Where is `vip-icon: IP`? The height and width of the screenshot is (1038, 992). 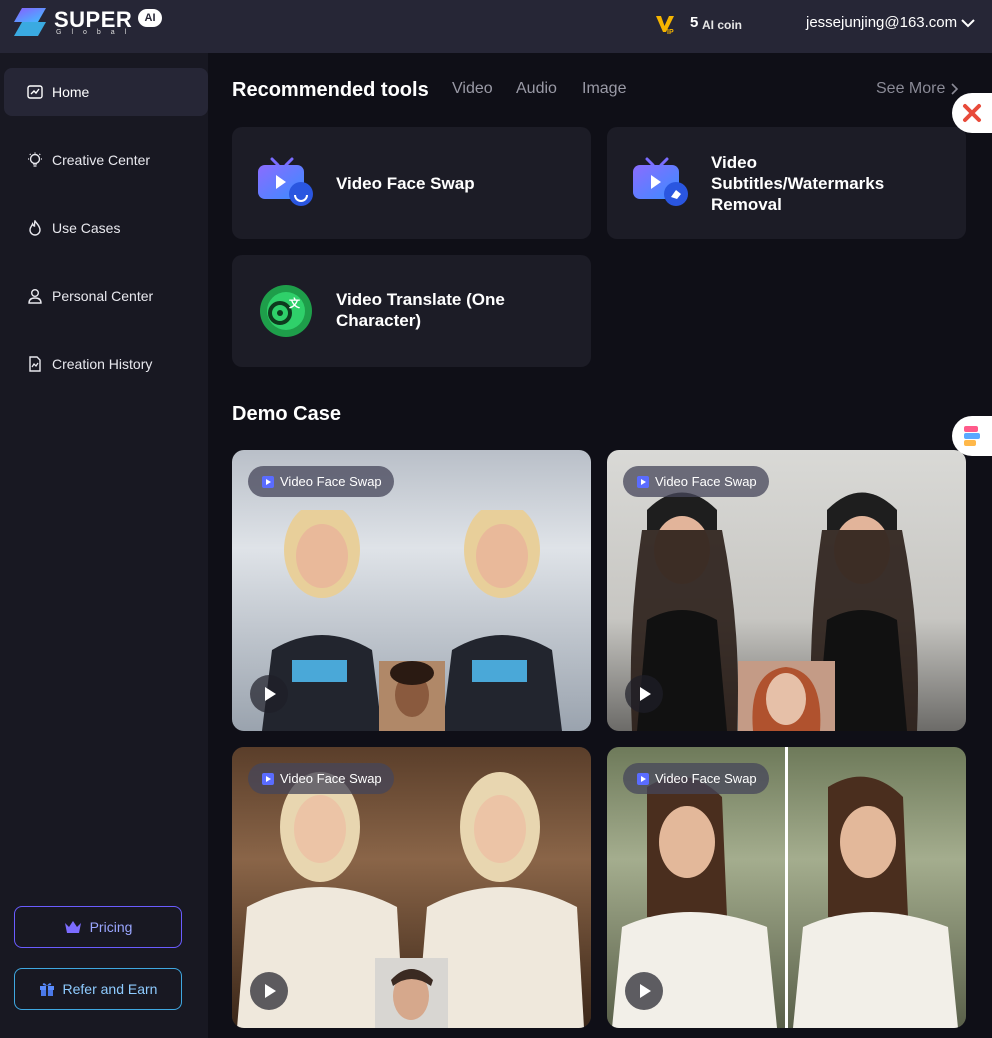 vip-icon: IP is located at coordinates (665, 25).